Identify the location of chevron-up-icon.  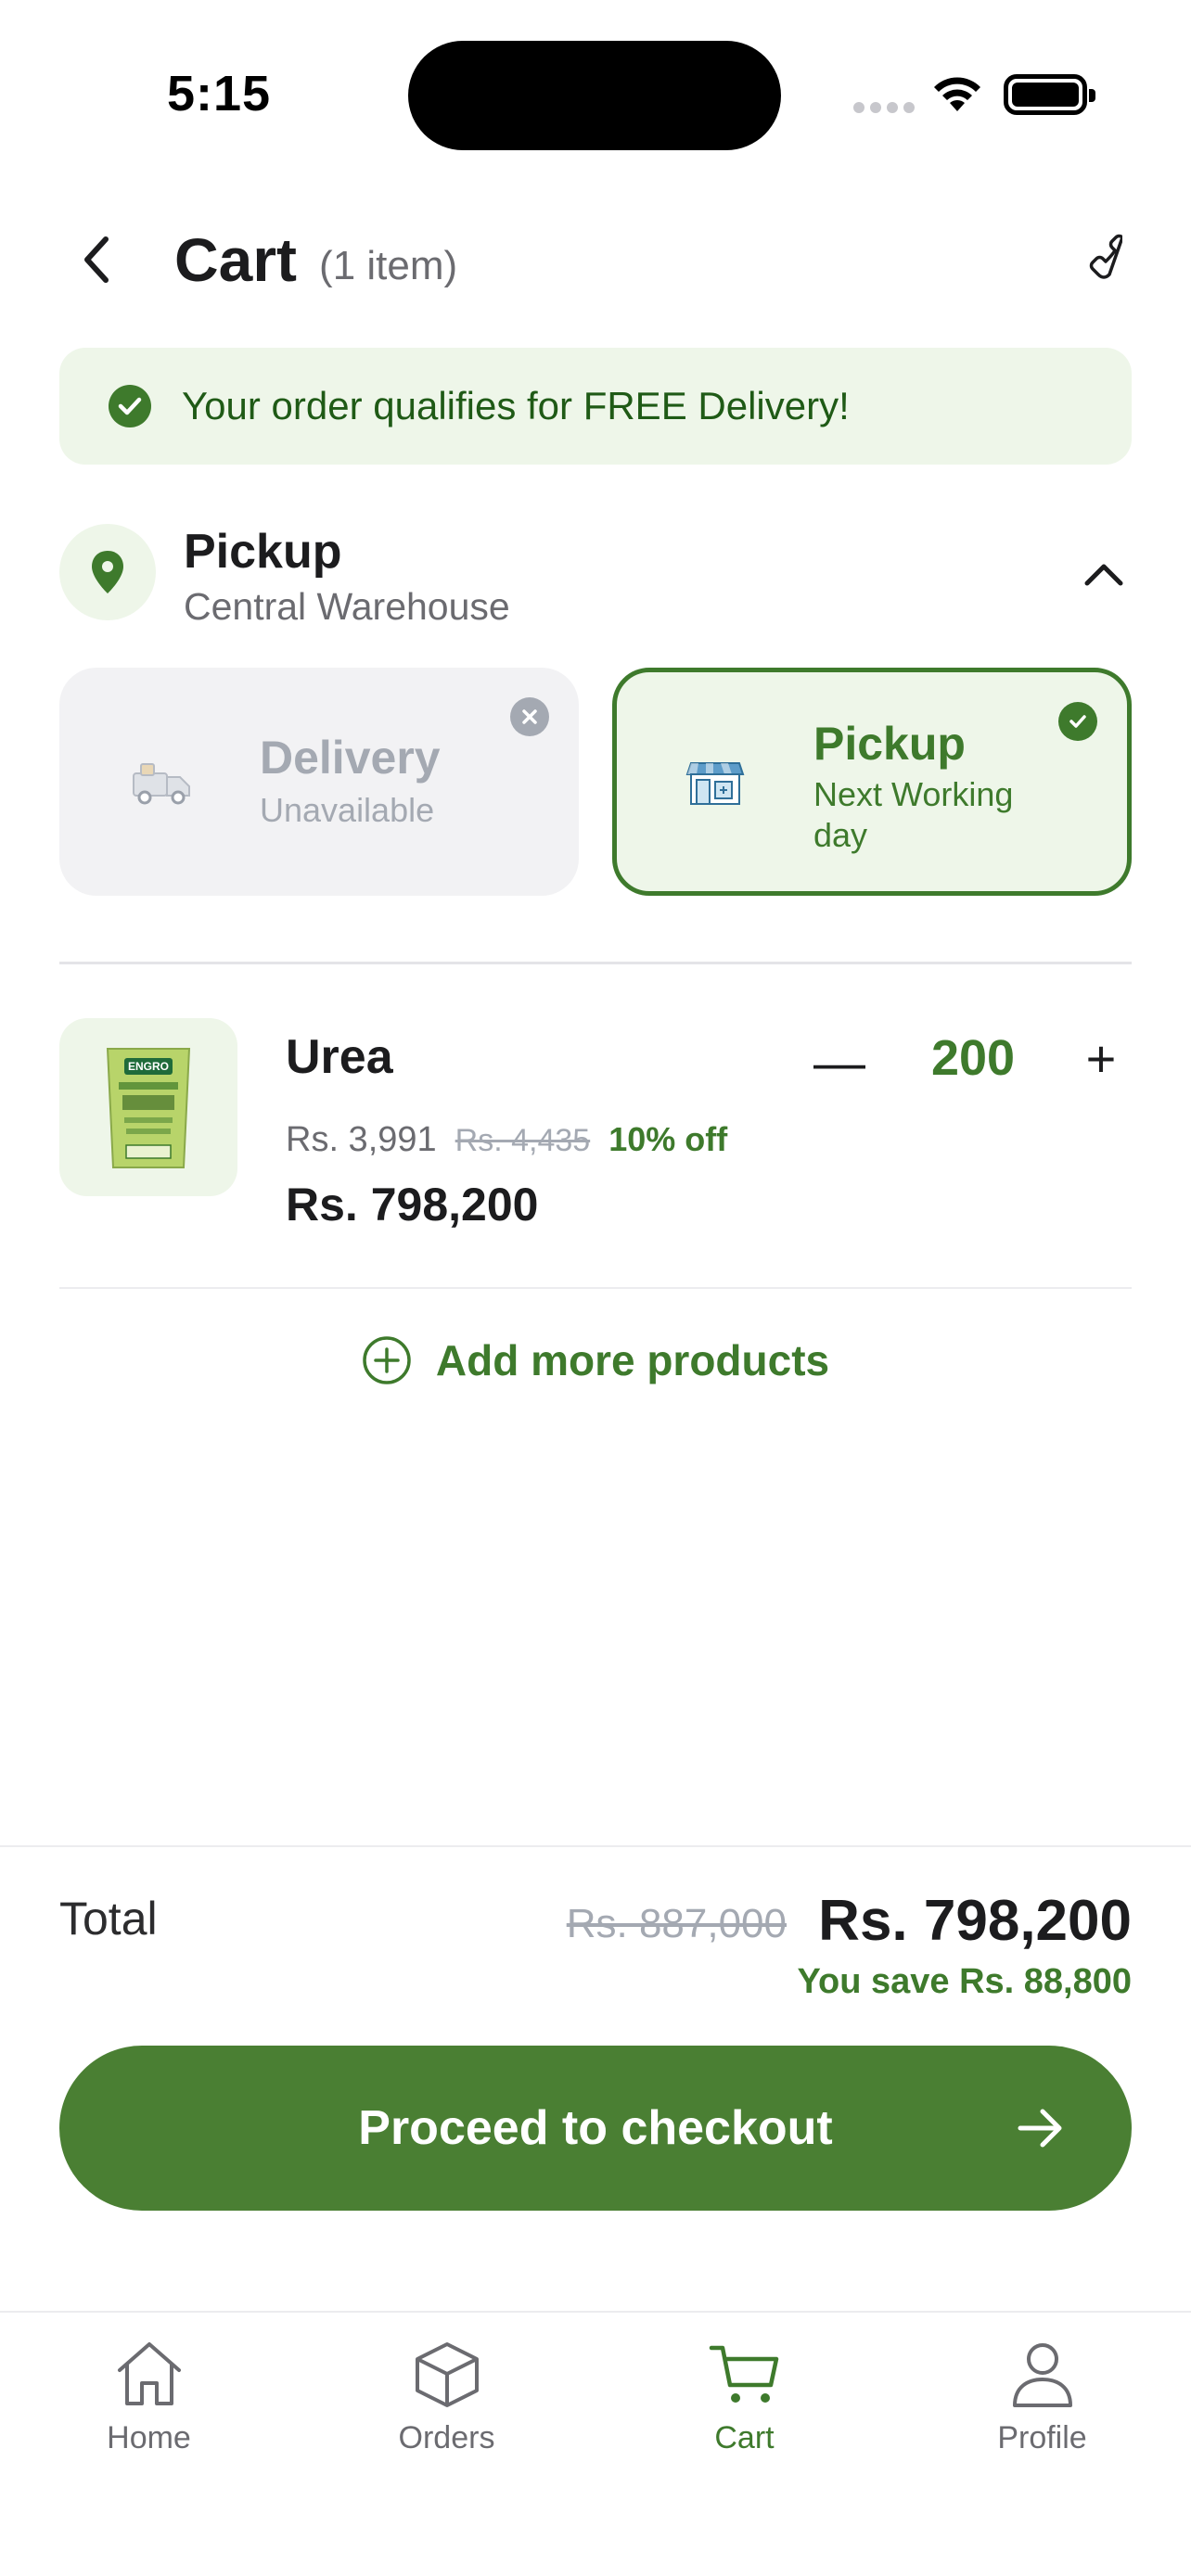
(1104, 574).